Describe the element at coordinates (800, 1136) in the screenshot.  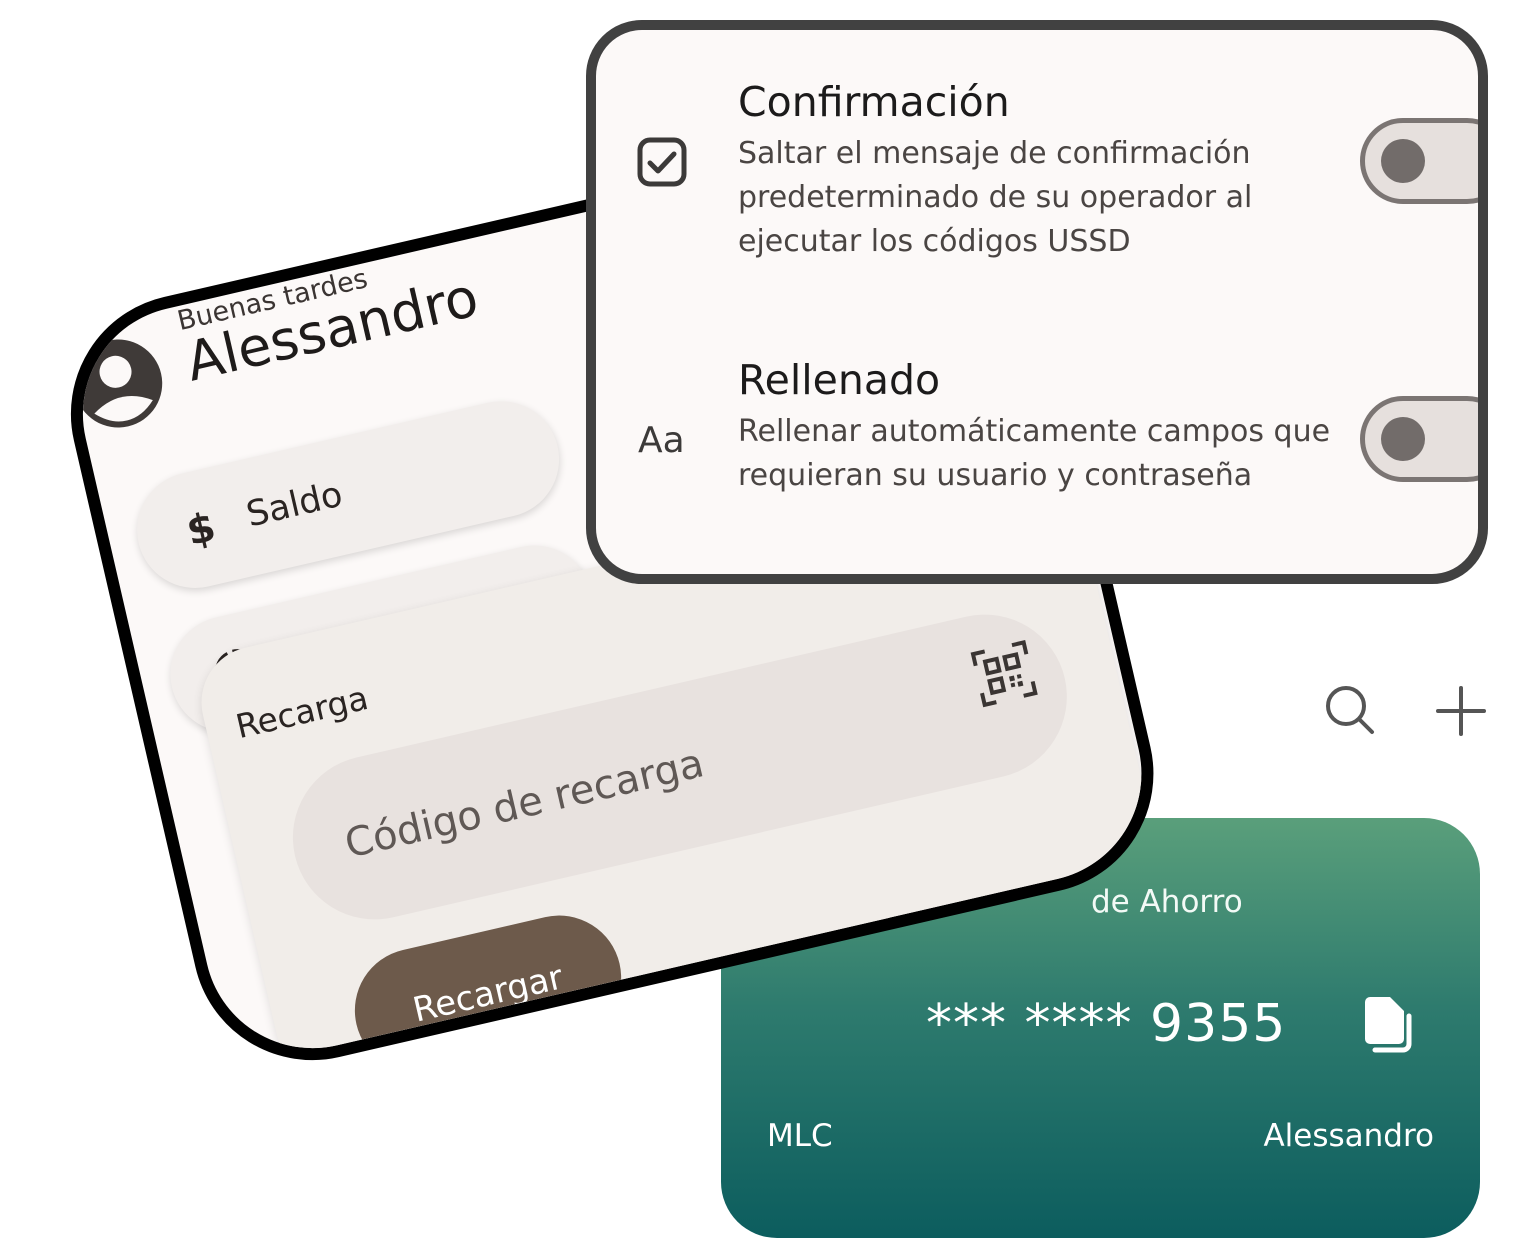
I see `card-currency: MLC` at that location.